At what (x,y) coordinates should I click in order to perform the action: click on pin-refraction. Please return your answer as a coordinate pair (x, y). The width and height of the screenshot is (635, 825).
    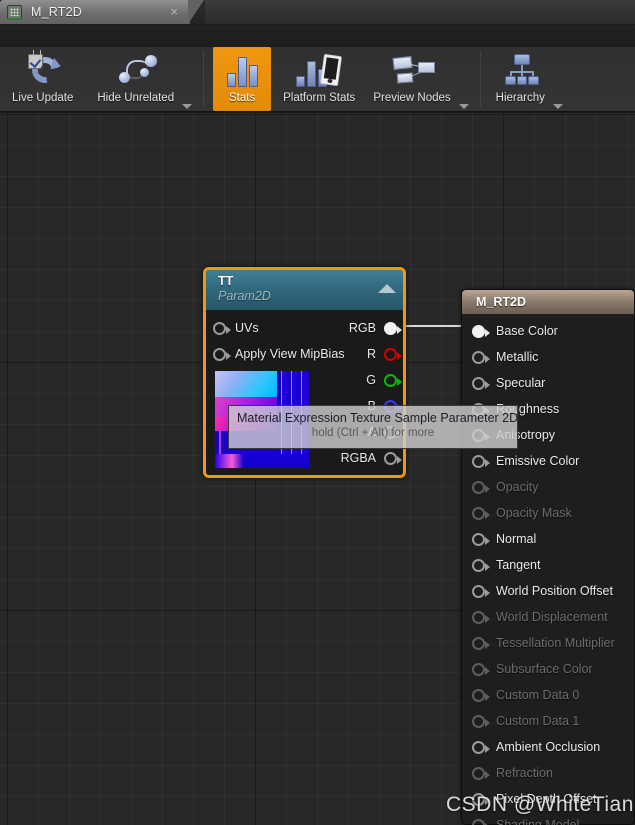
    Looking at the image, I should click on (481, 773).